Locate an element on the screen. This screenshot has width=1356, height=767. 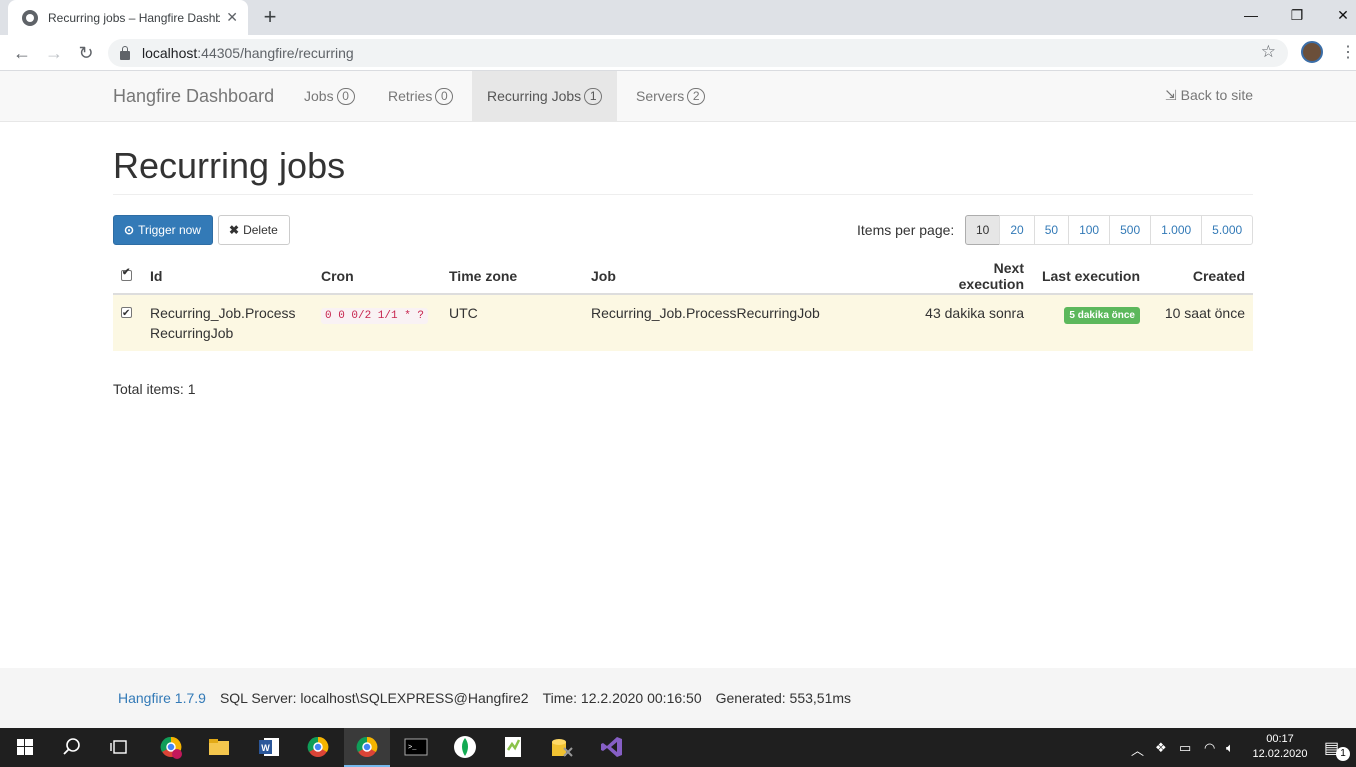
network-drive-icon: ❖ is located at coordinates (1161, 748).